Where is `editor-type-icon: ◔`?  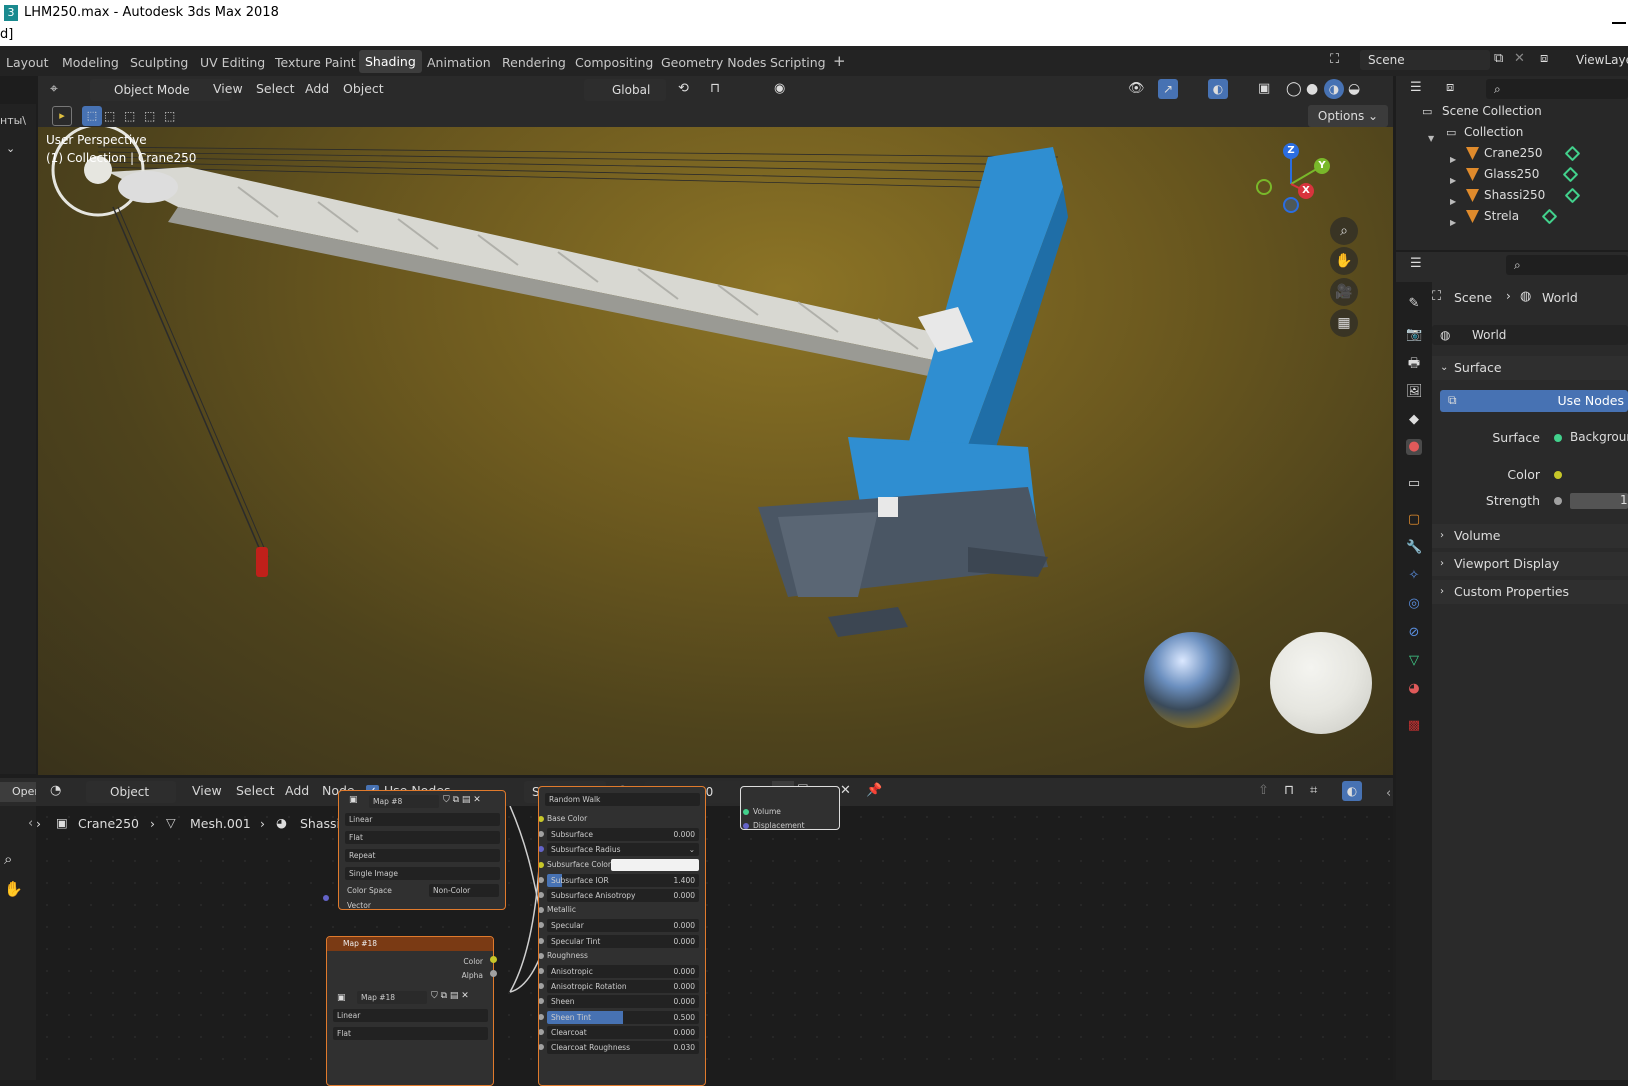
editor-type-icon: ◔ is located at coordinates (55, 790).